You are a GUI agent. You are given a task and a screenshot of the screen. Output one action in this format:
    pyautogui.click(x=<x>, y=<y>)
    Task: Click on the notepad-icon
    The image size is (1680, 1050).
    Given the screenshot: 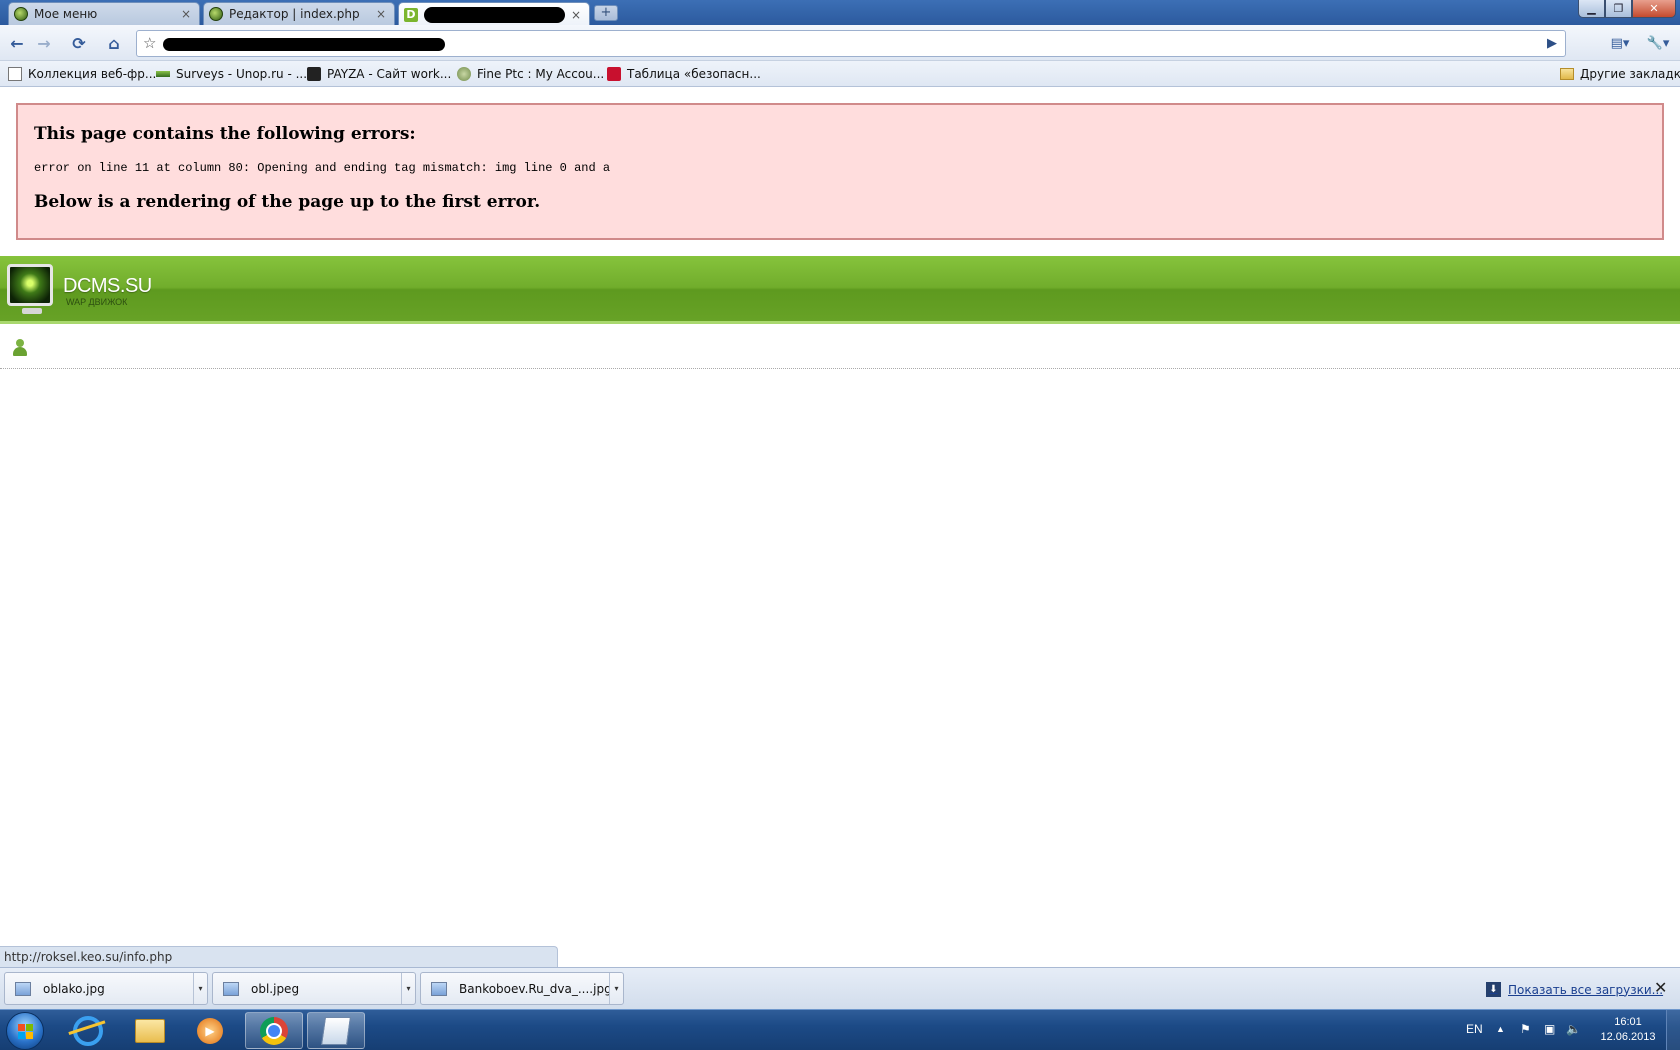 What is the action you would take?
    pyautogui.click(x=336, y=1030)
    